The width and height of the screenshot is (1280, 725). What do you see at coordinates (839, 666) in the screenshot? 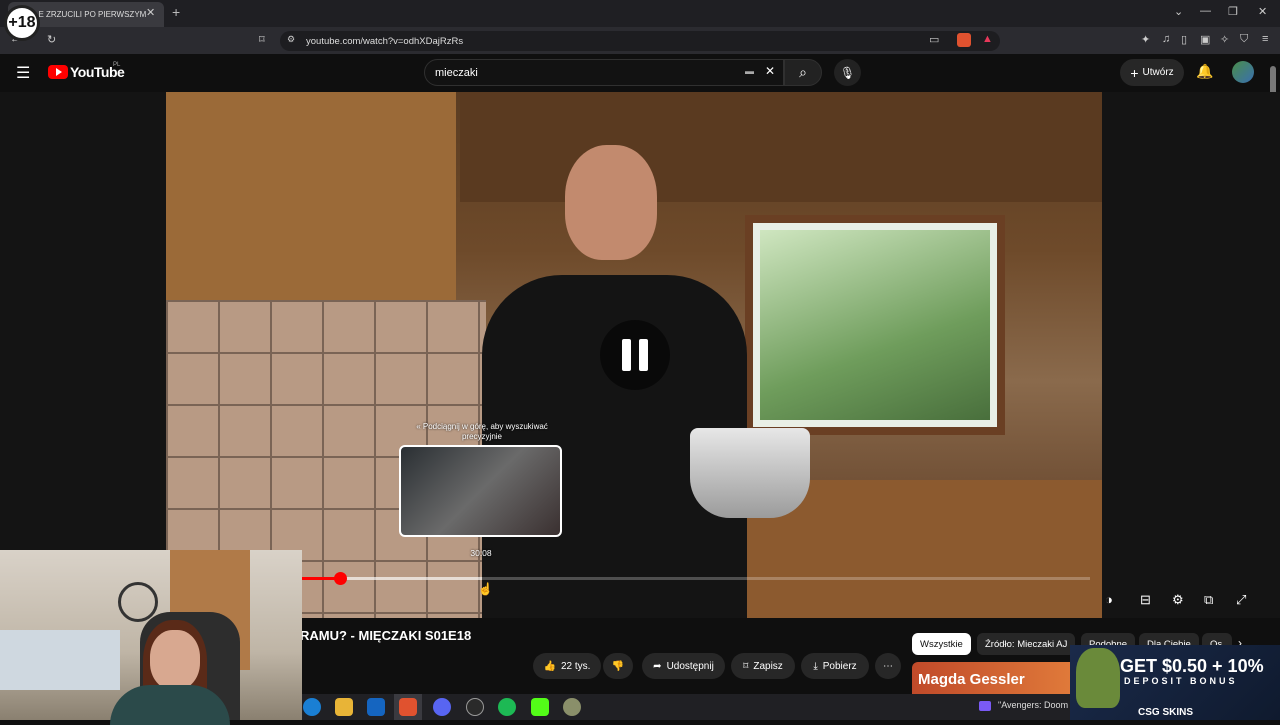
I see `download-label: Pobierz` at bounding box center [839, 666].